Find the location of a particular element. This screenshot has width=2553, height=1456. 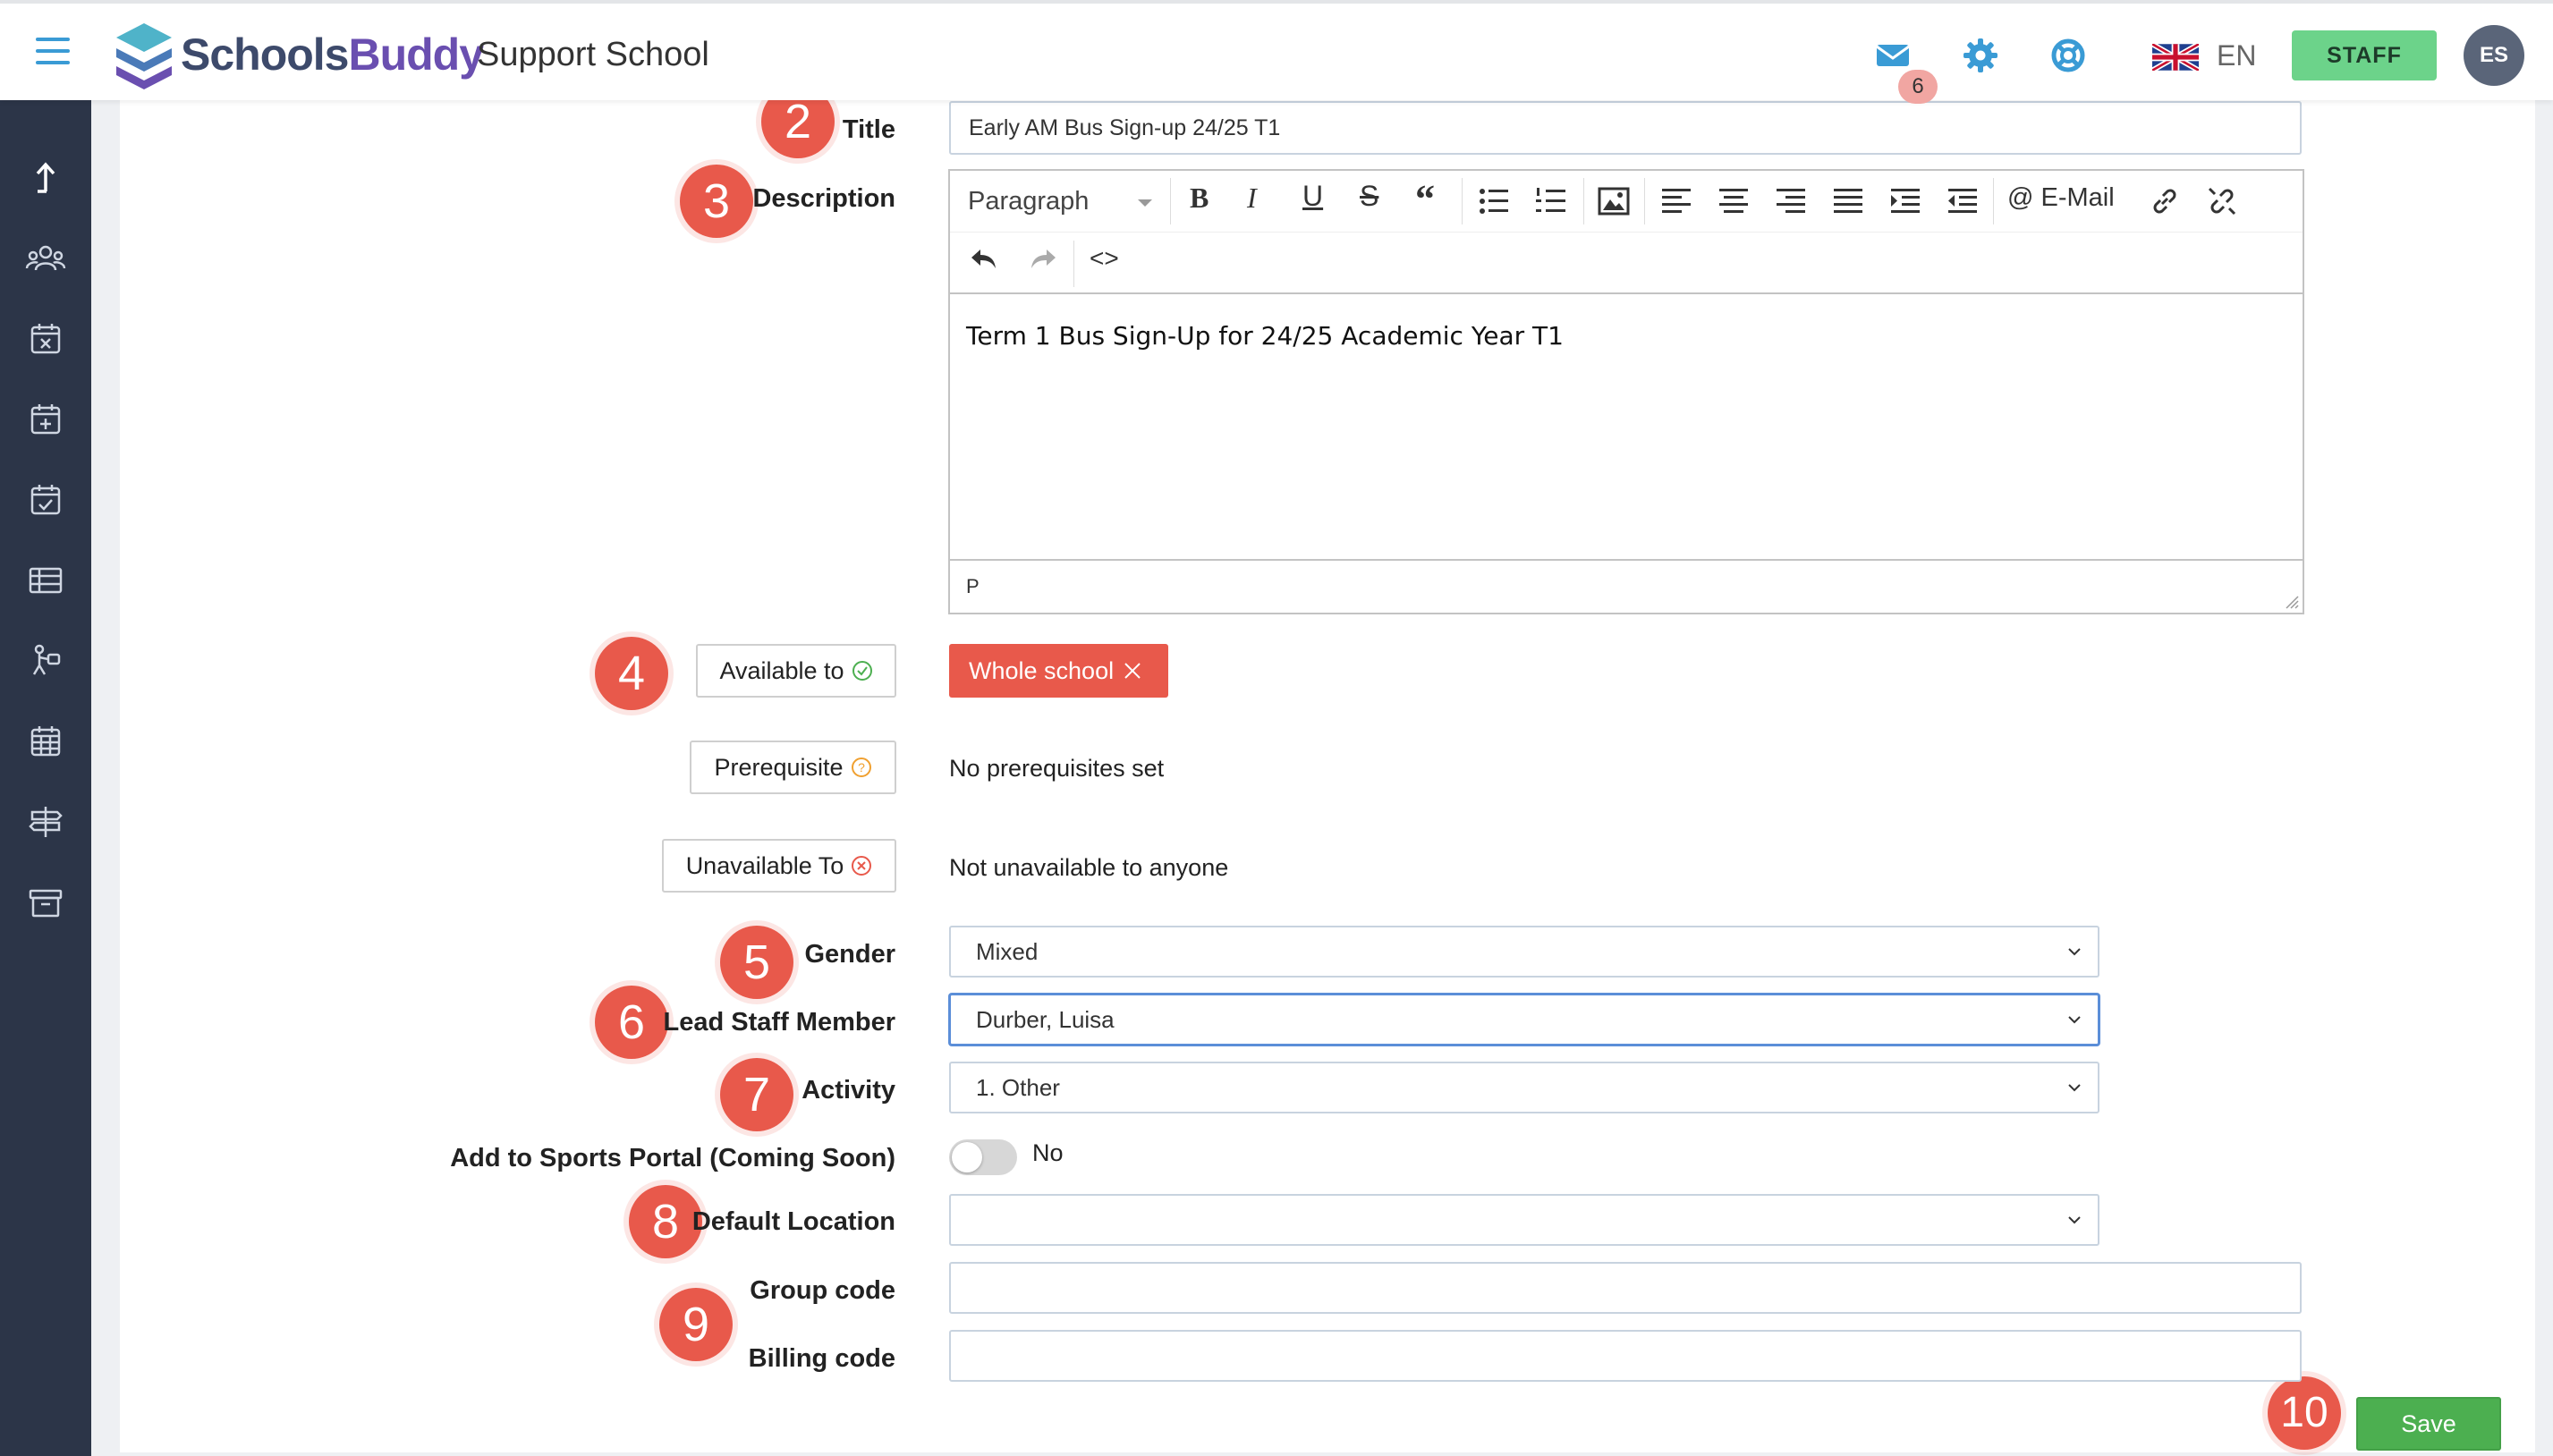

underline-icon: U is located at coordinates (1312, 196).